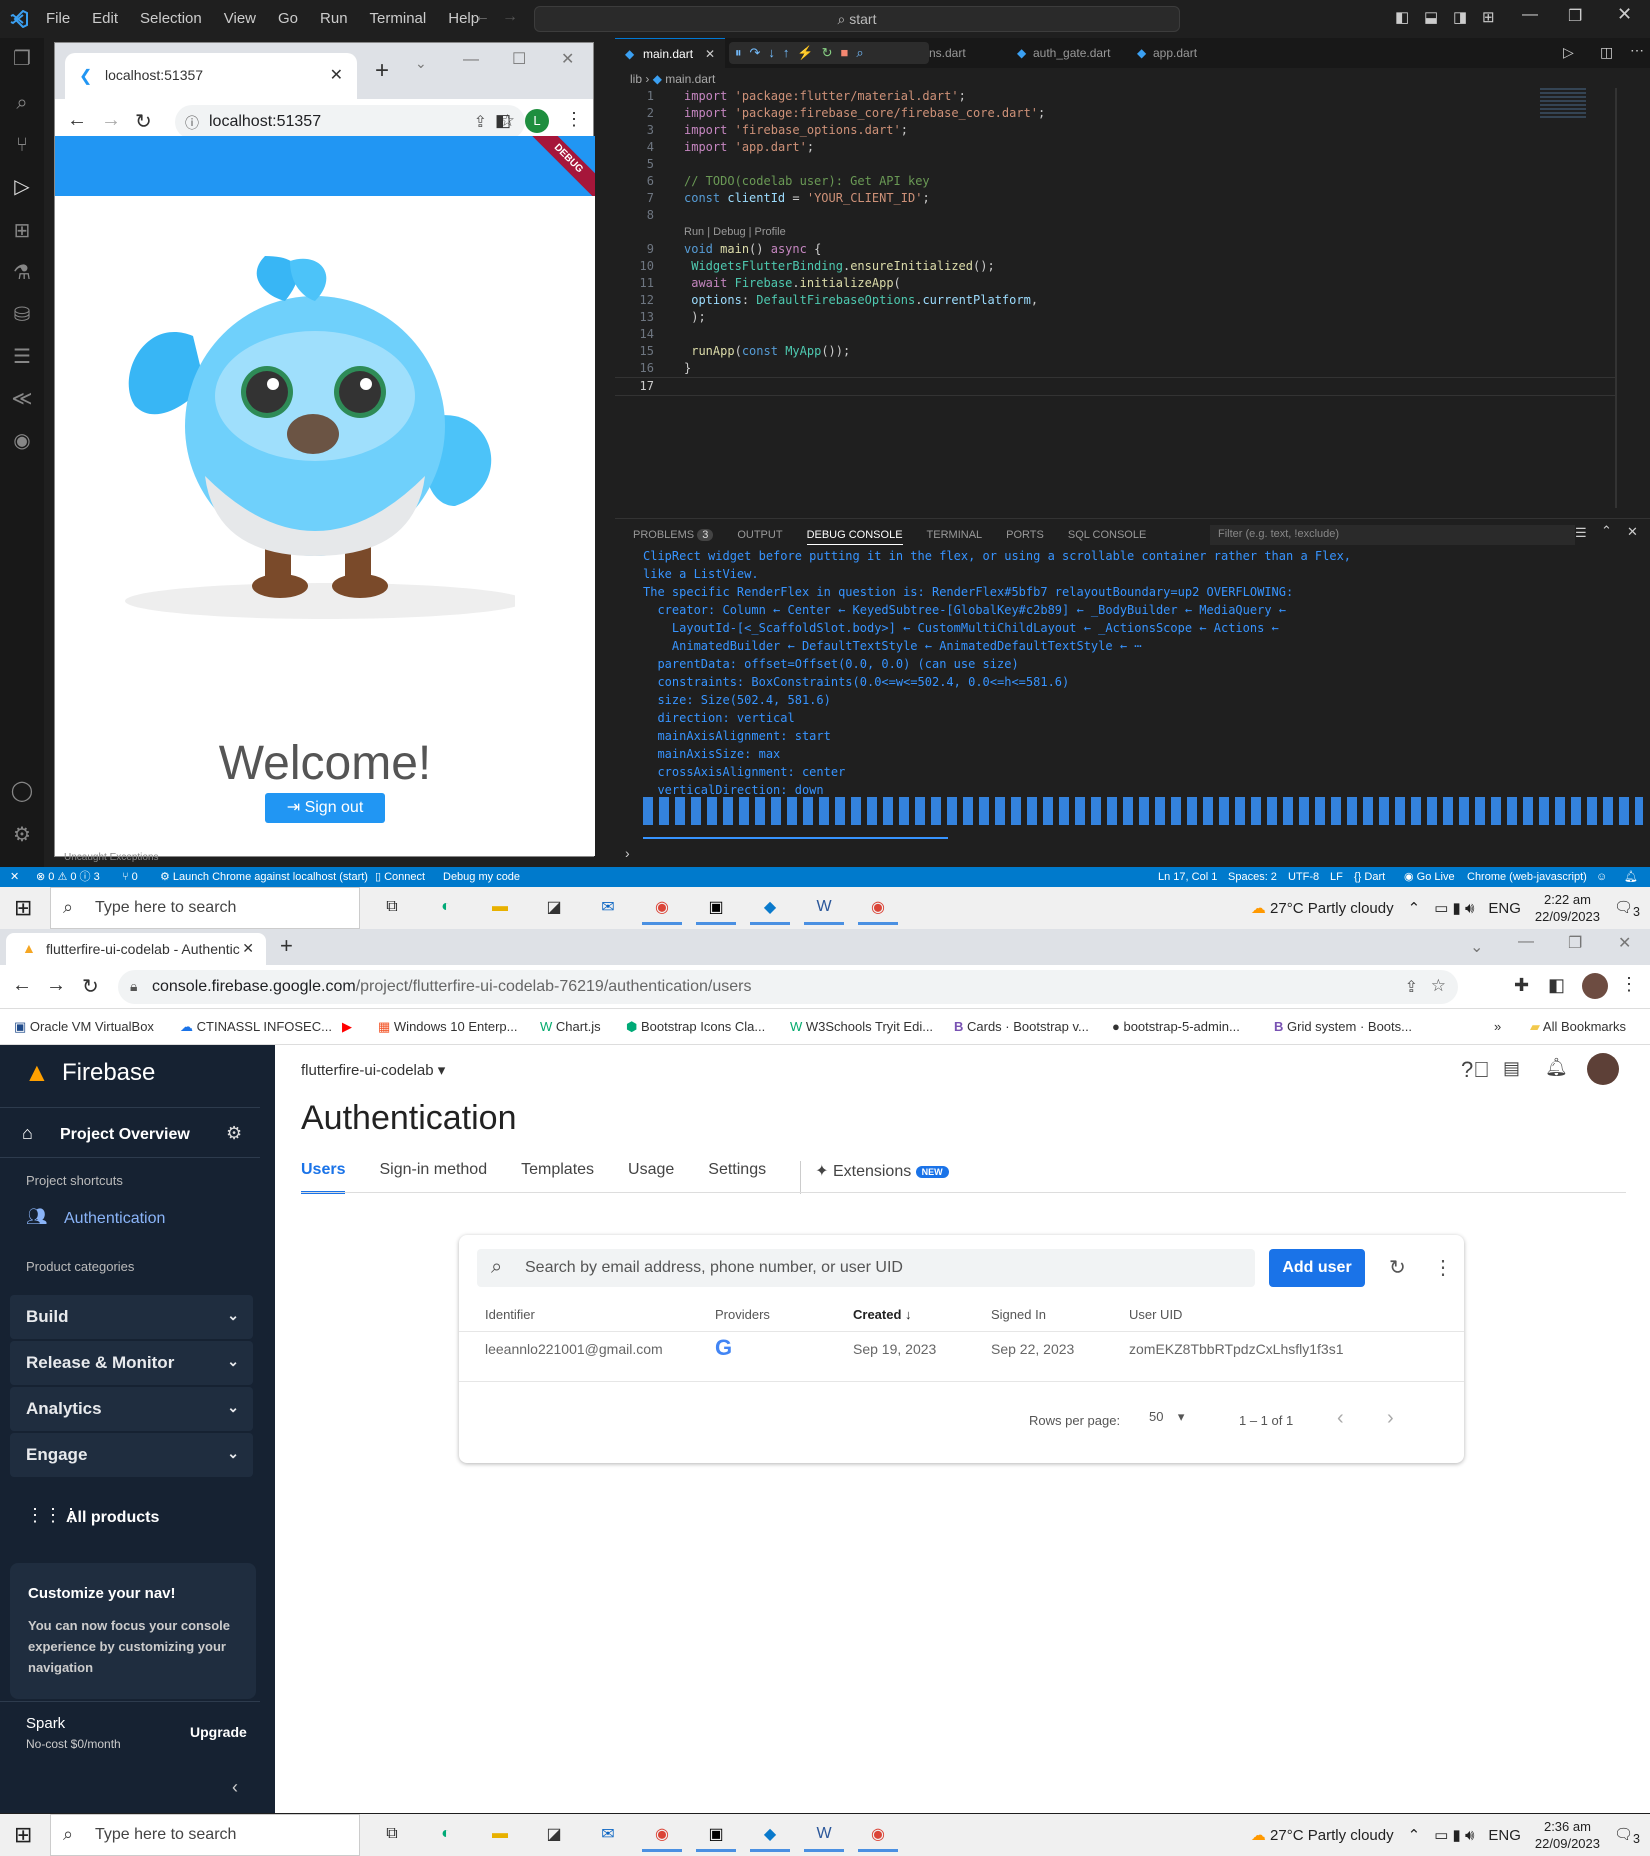  What do you see at coordinates (863, 52) in the screenshot?
I see `inspect-icon: ⌕` at bounding box center [863, 52].